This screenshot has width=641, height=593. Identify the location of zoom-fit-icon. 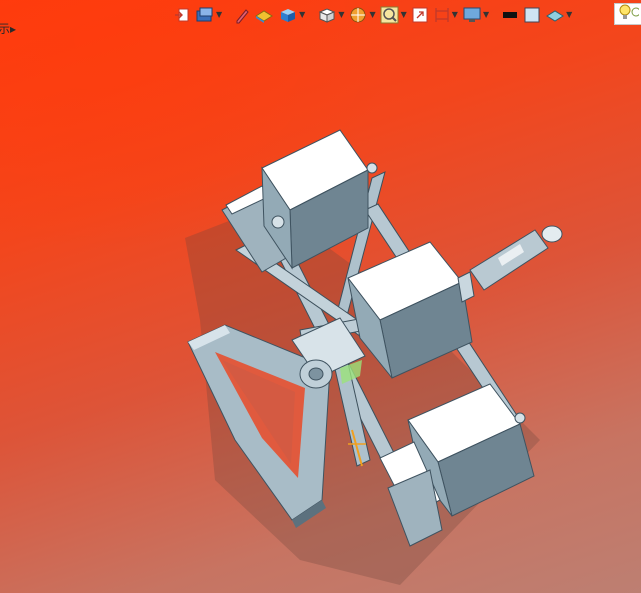
(420, 15).